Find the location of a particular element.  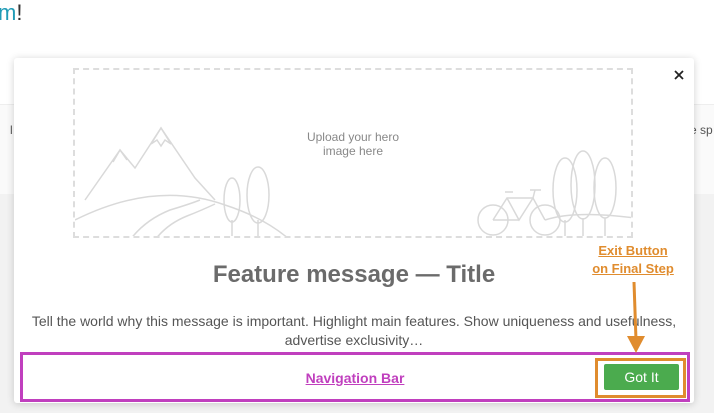

navigation-bar-label: Navigation Bar is located at coordinates (355, 378).